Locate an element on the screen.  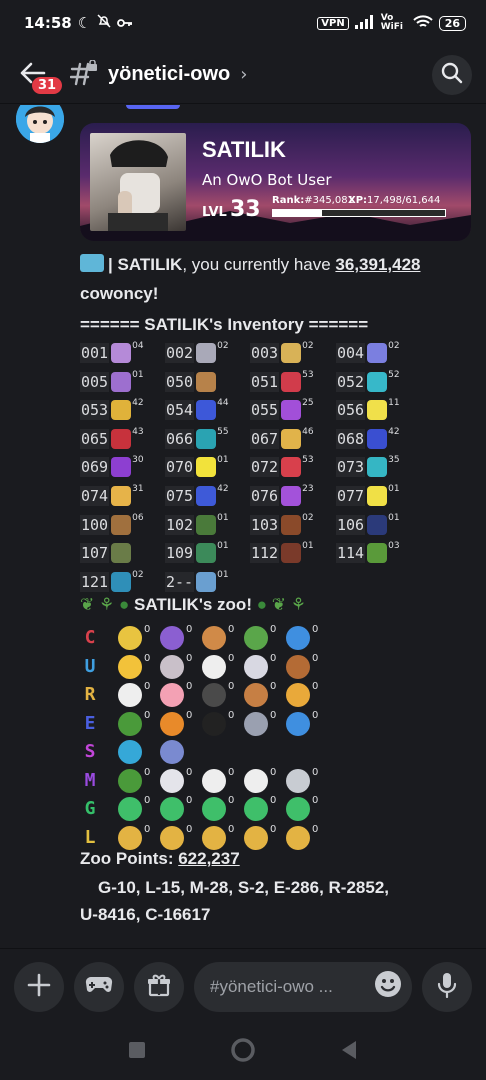
card-xp: XP:17,498/61,644 is located at coordinates (394, 200).